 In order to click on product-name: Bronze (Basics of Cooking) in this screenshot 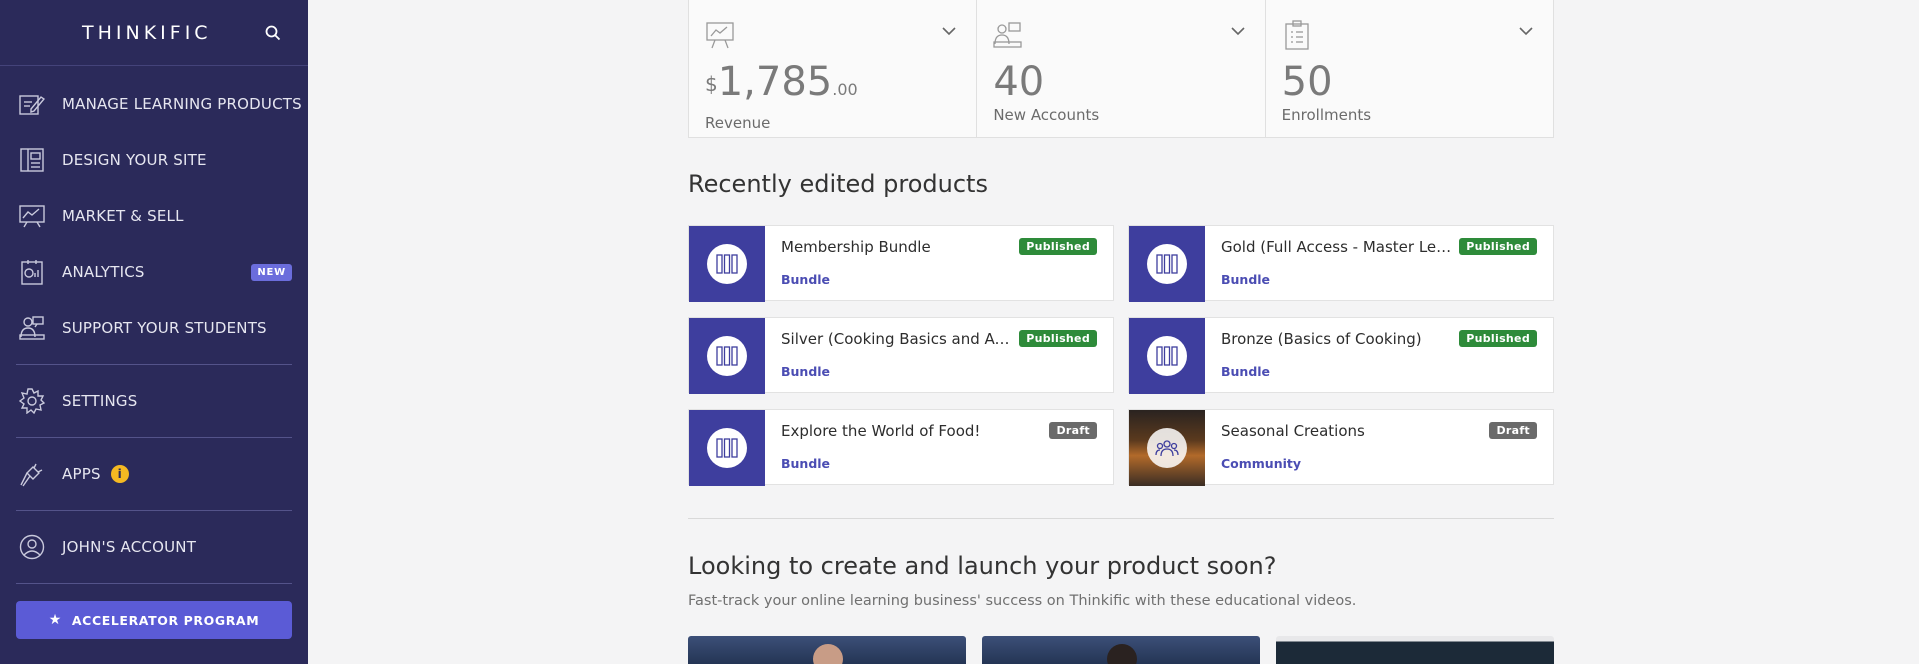, I will do `click(1321, 339)`.